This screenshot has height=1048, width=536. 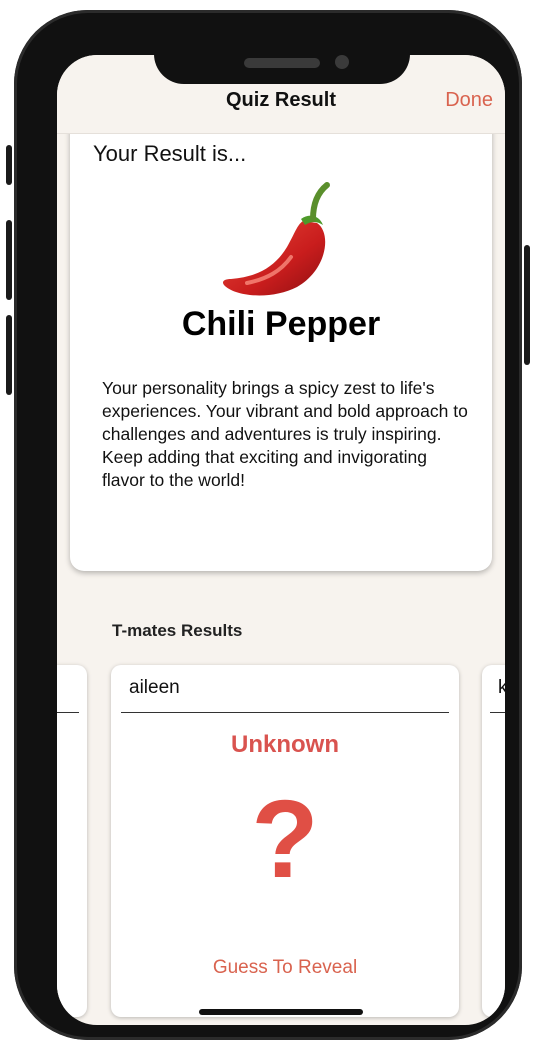 I want to click on result-name: Chili Pepper, so click(x=281, y=324).